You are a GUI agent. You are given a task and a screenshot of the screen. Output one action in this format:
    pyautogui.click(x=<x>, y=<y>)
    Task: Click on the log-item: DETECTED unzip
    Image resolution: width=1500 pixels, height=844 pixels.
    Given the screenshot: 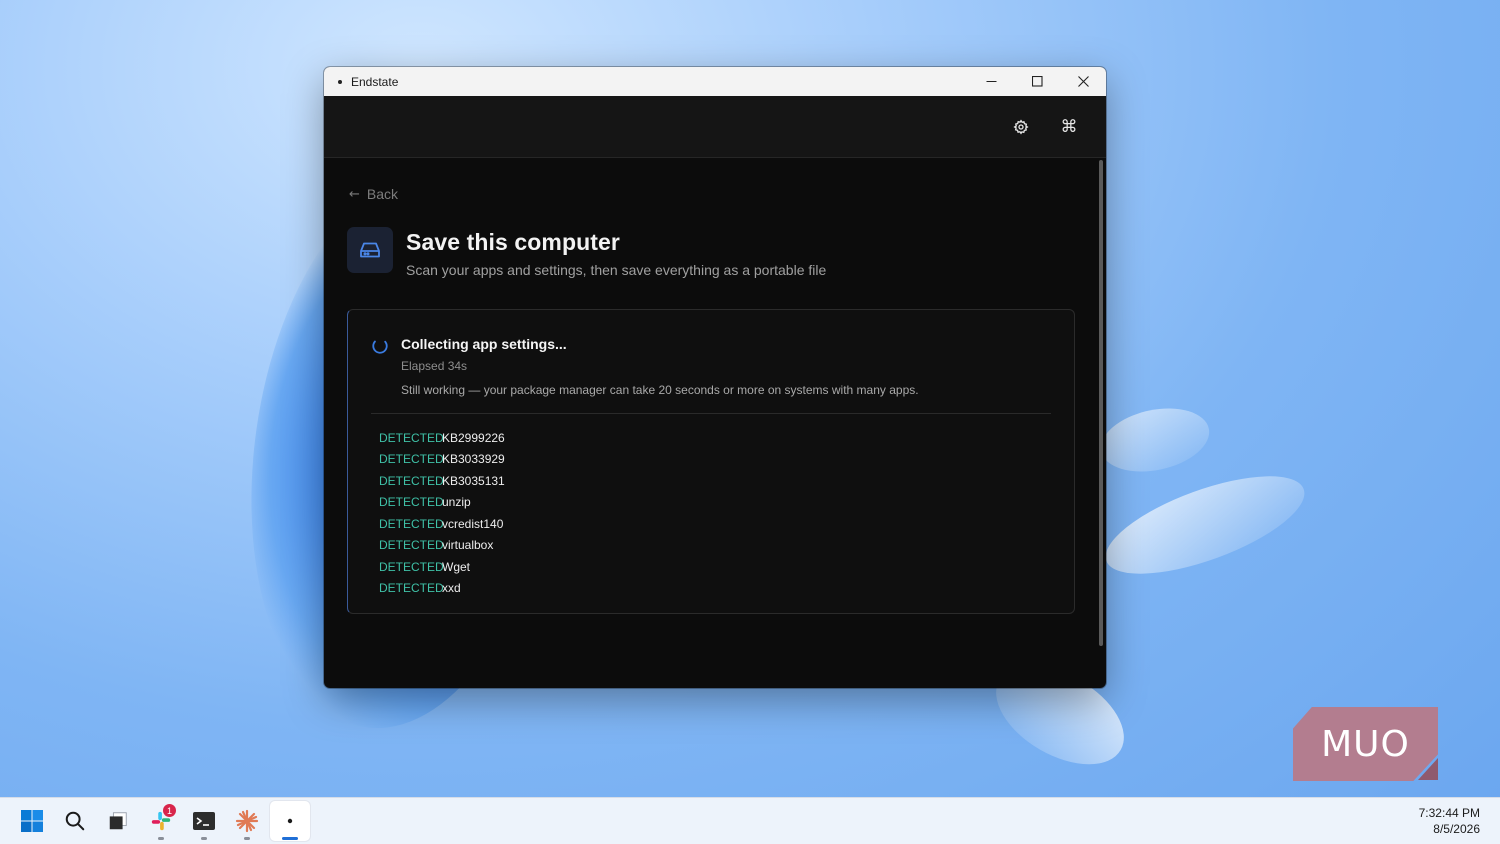 What is the action you would take?
    pyautogui.click(x=715, y=503)
    